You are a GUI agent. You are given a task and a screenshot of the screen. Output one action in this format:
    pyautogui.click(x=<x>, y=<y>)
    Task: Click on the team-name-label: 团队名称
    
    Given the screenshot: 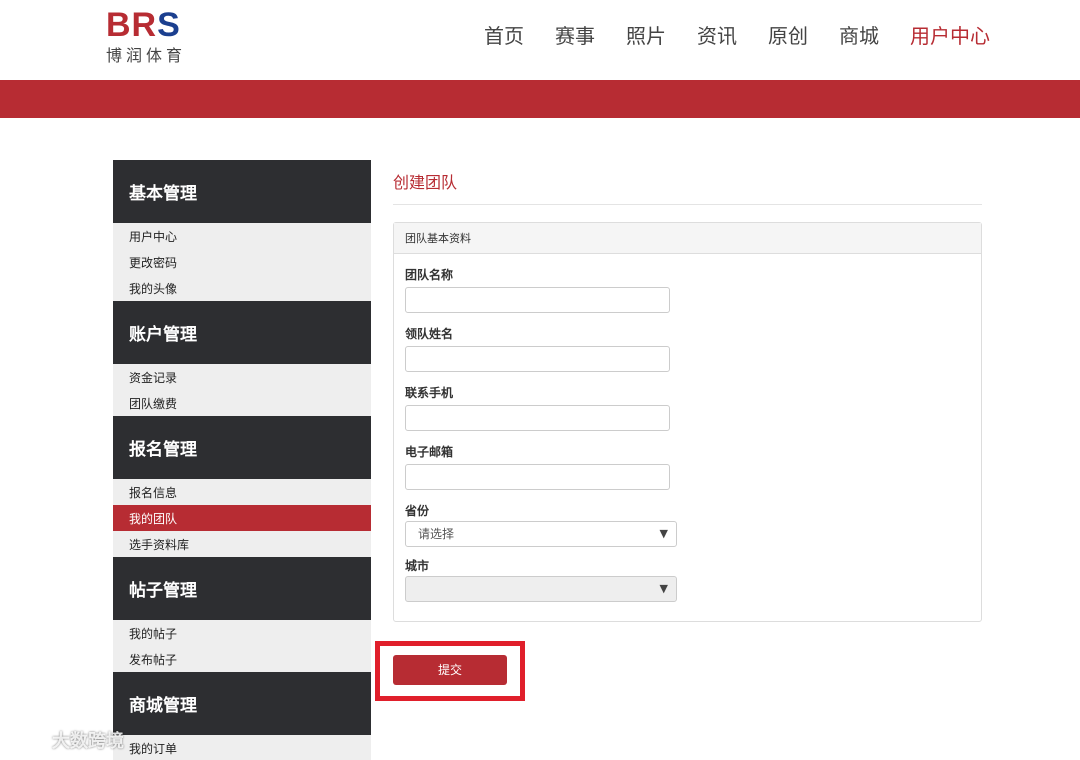 What is the action you would take?
    pyautogui.click(x=429, y=275)
    